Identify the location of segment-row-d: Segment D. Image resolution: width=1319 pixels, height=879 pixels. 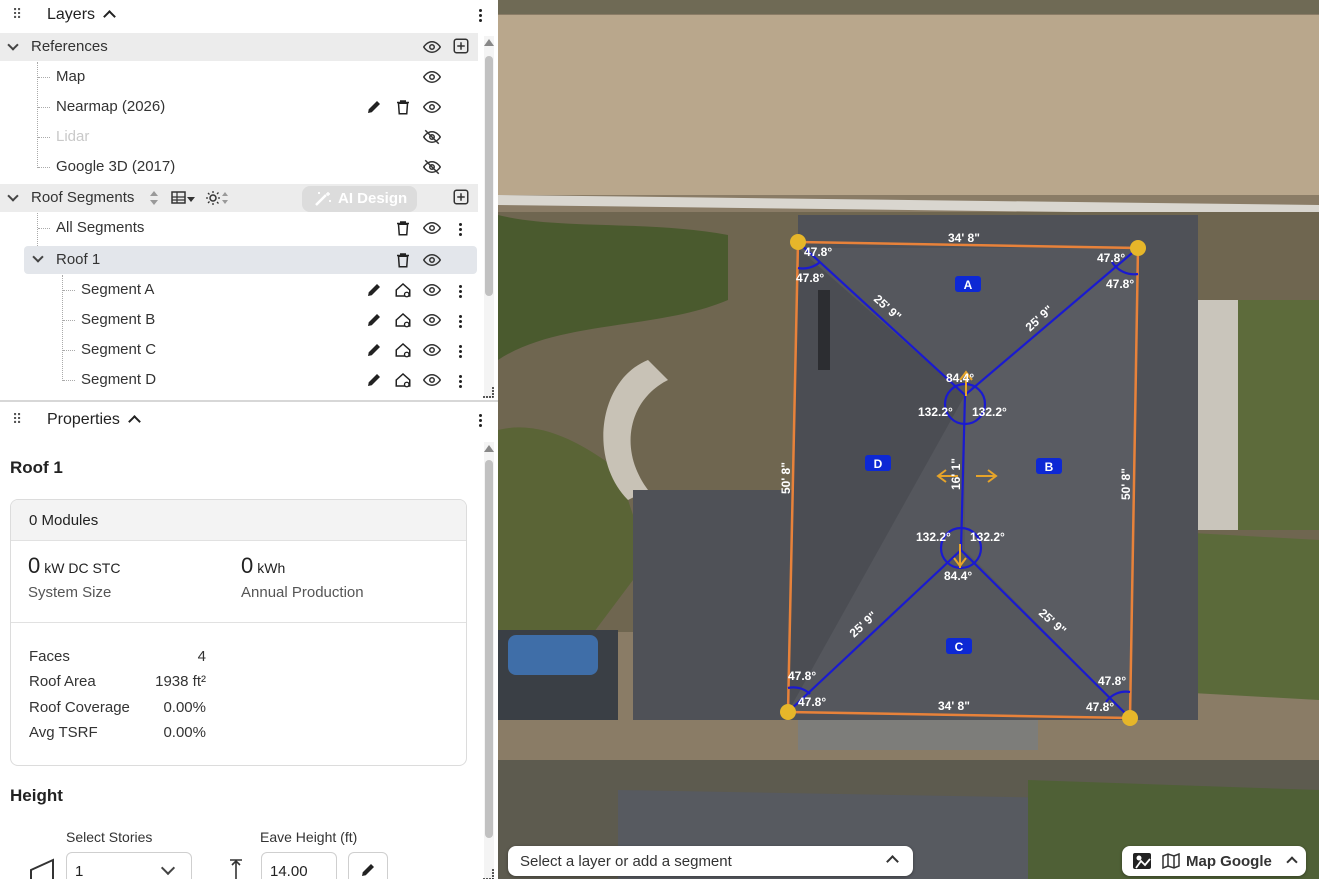
(239, 380).